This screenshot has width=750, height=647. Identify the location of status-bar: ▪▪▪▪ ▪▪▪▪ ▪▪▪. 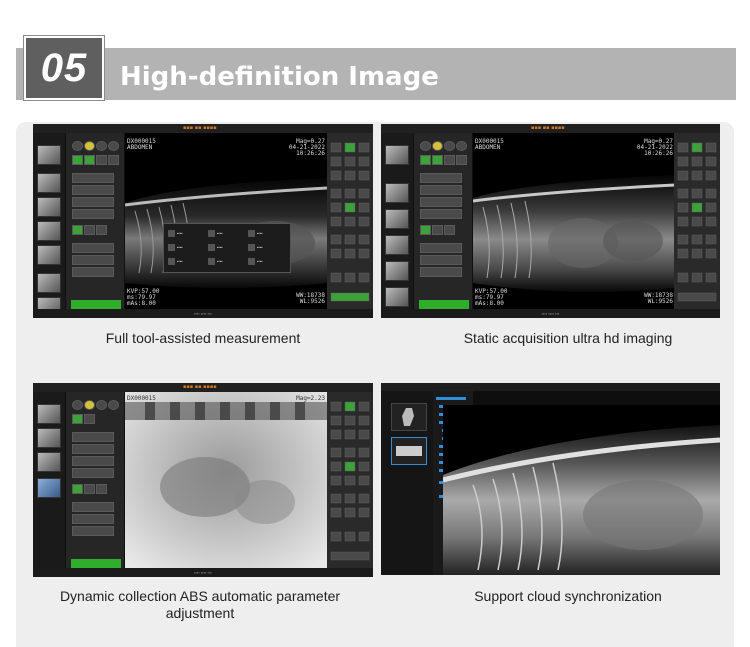
(550, 313).